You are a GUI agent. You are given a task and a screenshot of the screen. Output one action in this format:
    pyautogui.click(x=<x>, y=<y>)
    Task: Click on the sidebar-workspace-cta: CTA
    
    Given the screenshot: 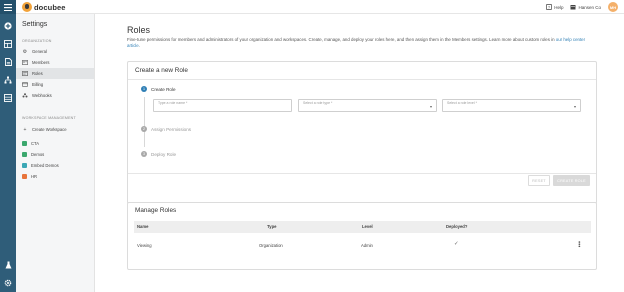 What is the action you would take?
    pyautogui.click(x=55, y=143)
    